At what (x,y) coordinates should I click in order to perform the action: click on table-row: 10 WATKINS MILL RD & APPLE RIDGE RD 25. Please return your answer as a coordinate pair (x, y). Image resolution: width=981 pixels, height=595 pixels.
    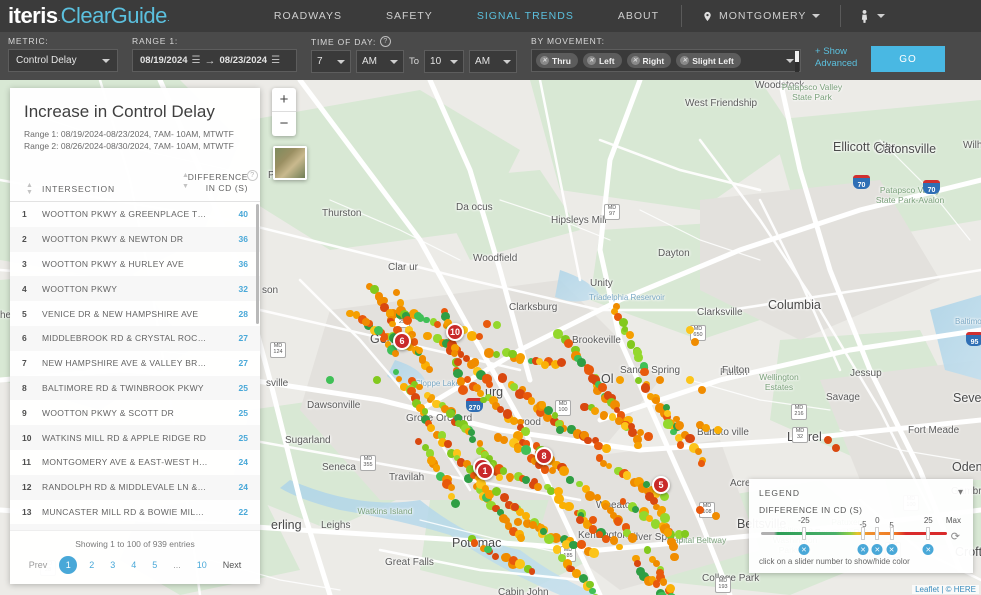
    Looking at the image, I should click on (135, 437).